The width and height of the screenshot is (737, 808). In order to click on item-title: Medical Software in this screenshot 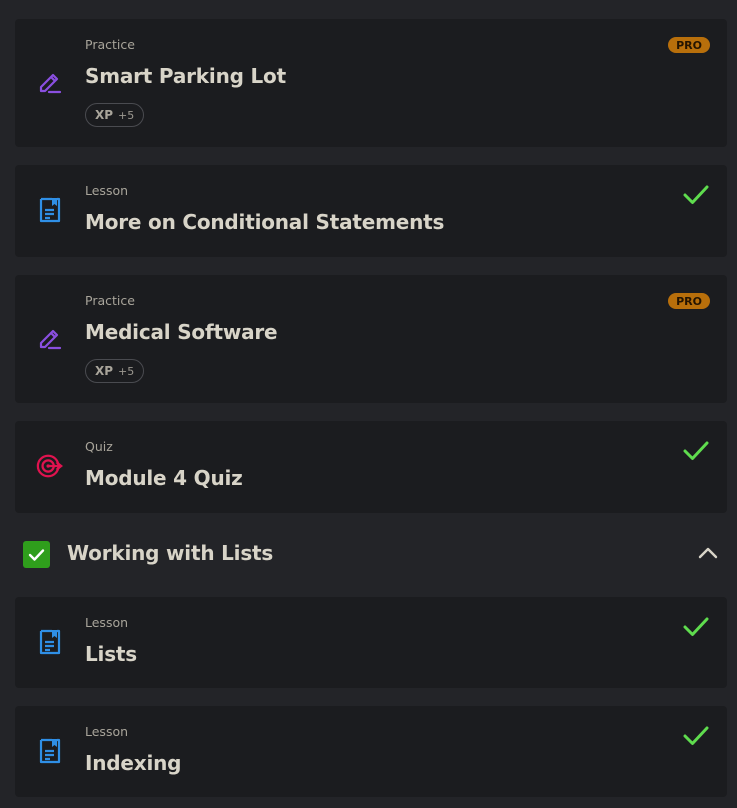, I will do `click(181, 332)`.